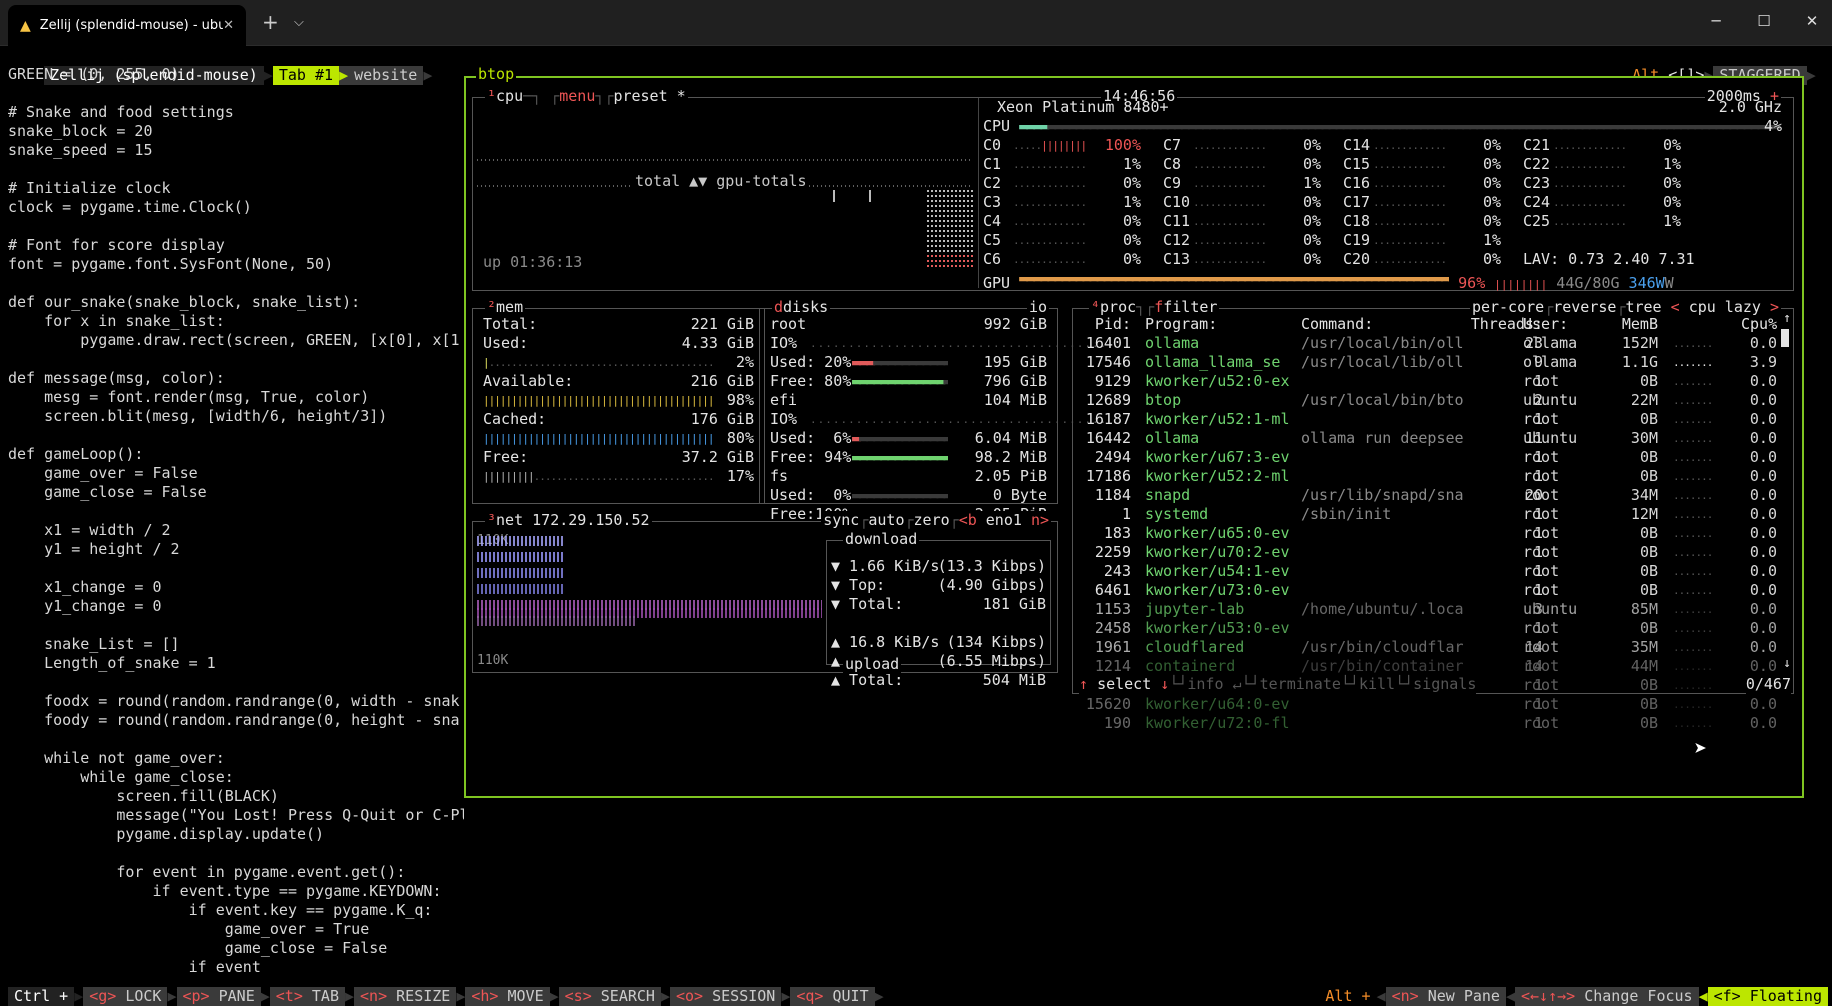 The width and height of the screenshot is (1832, 1006). Describe the element at coordinates (811, 495) in the screenshot. I see `disk-label: Used: 0%` at that location.